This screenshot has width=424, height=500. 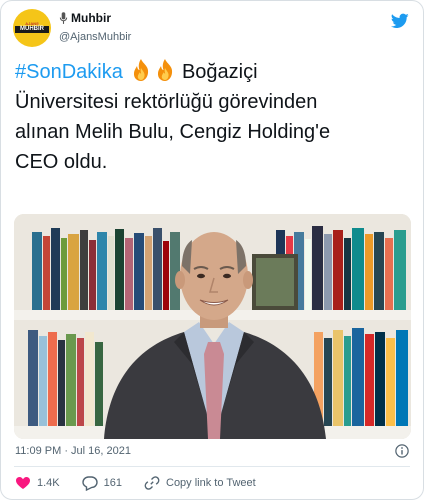 I want to click on reply-button: 161, so click(x=101, y=483).